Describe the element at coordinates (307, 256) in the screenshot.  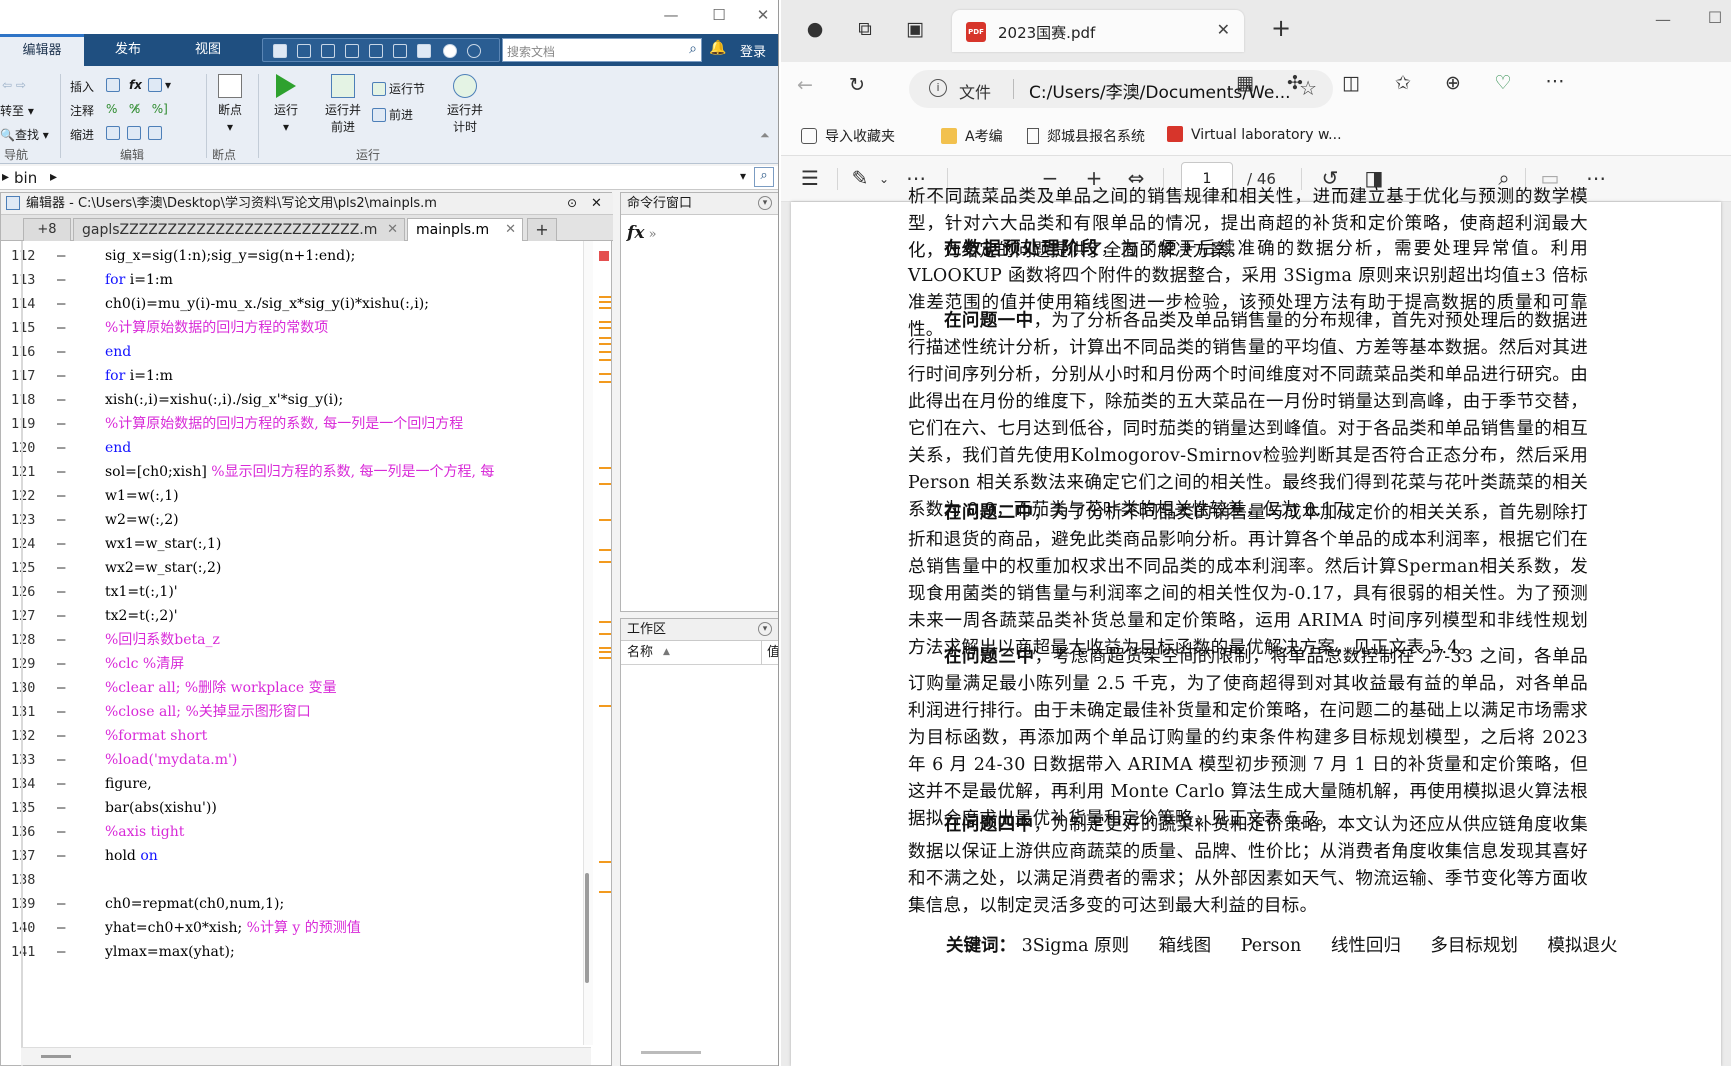
I see `code-line: 112 — sig_x=sig(1:n);sig_y=sig(n+1:end);` at that location.